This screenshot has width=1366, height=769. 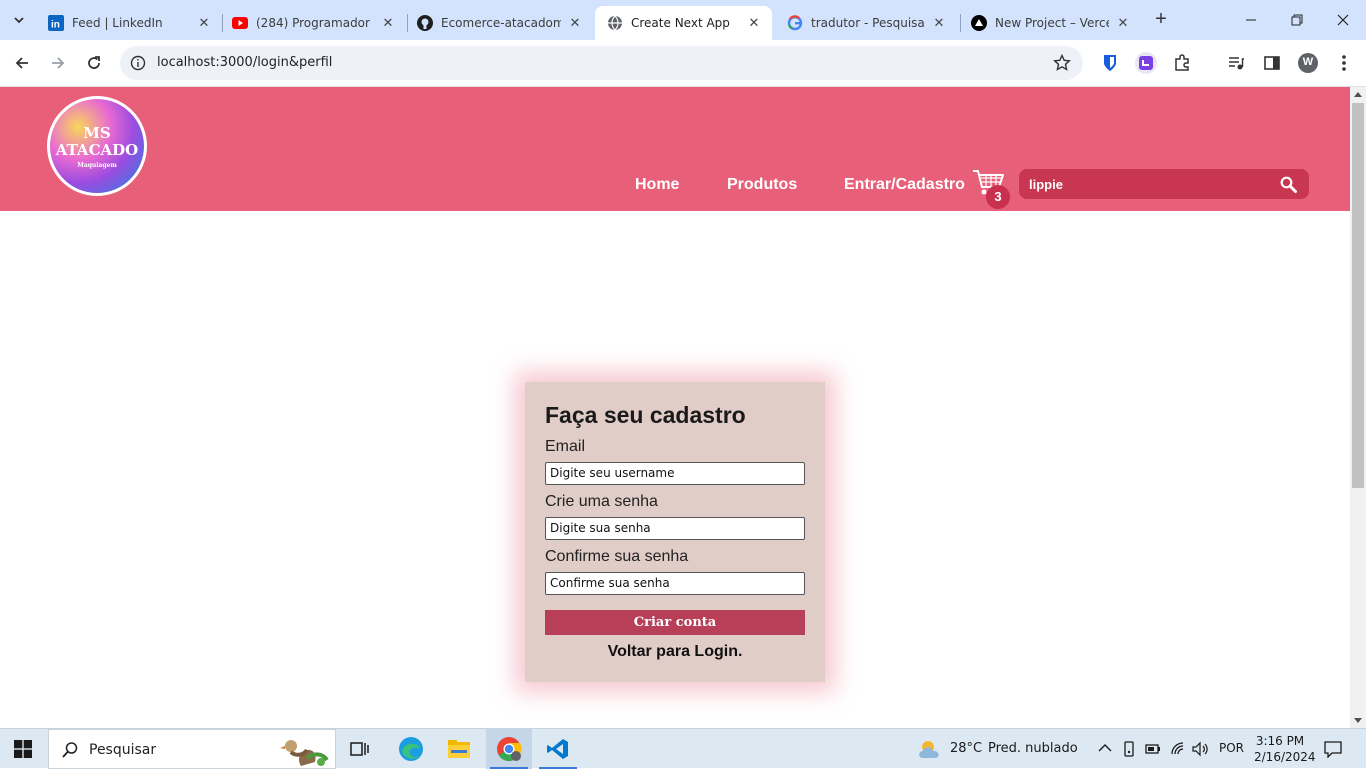 What do you see at coordinates (1105, 748) in the screenshot?
I see `show-hidden-icons-chevron-icon` at bounding box center [1105, 748].